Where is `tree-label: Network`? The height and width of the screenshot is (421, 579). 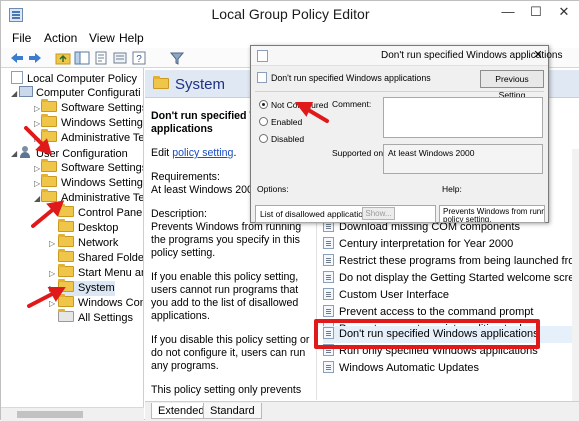
tree-label: Network is located at coordinates (98, 243).